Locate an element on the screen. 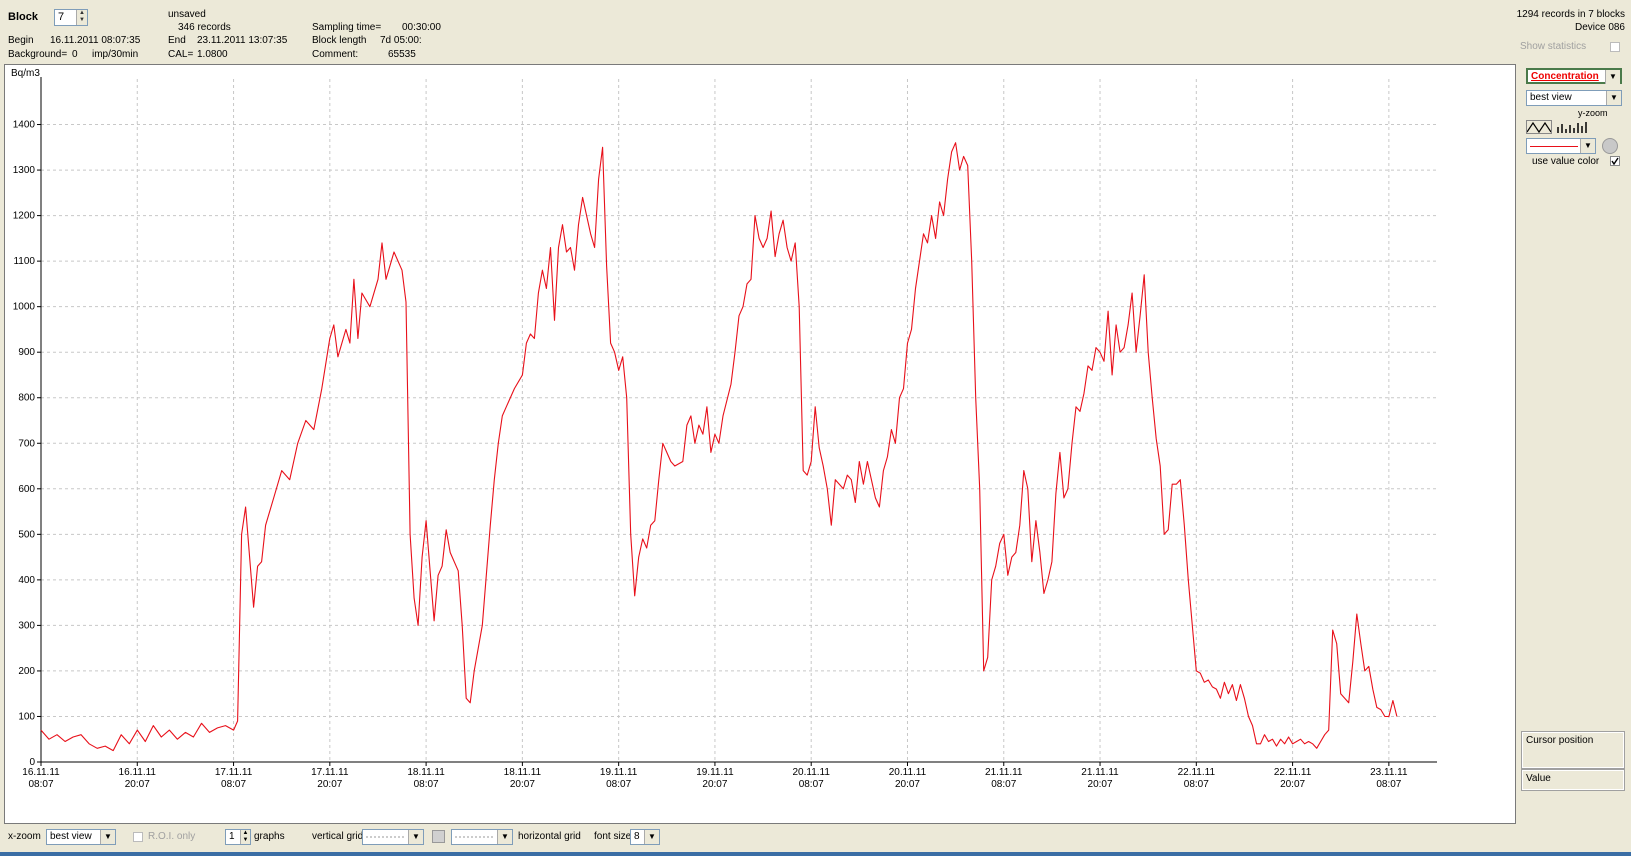 The width and height of the screenshot is (1631, 856). save-status: unsaved is located at coordinates (187, 14).